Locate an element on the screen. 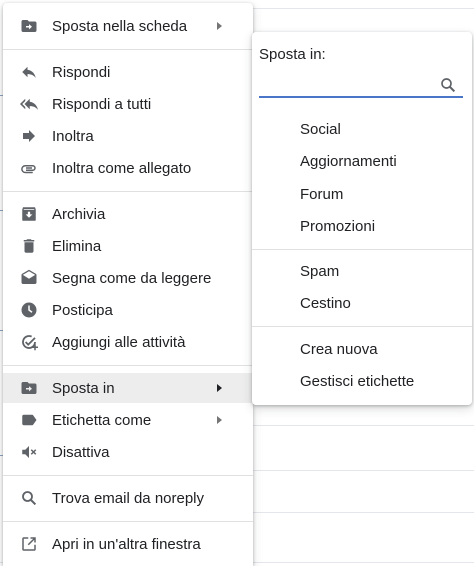 The image size is (474, 566). move-to-tab-icon is located at coordinates (29, 26).